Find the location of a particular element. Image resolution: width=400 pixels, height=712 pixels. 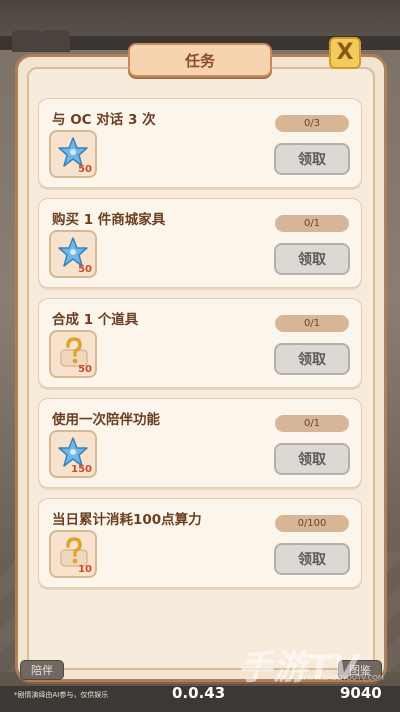

close-icon: X is located at coordinates (345, 52).